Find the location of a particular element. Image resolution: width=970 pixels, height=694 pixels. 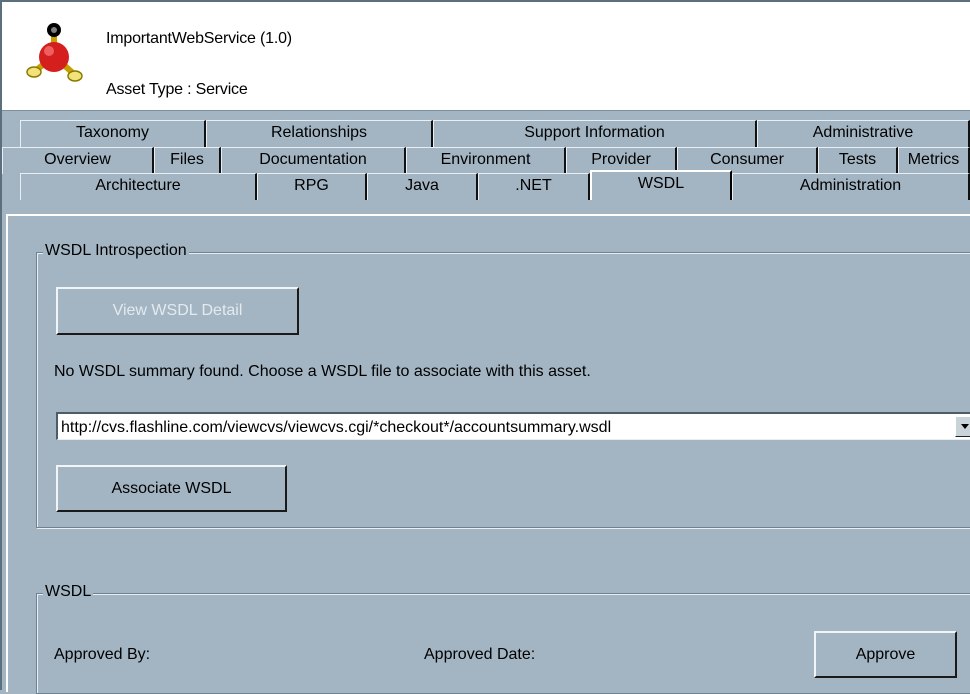

tab-files: Files is located at coordinates (187, 160).